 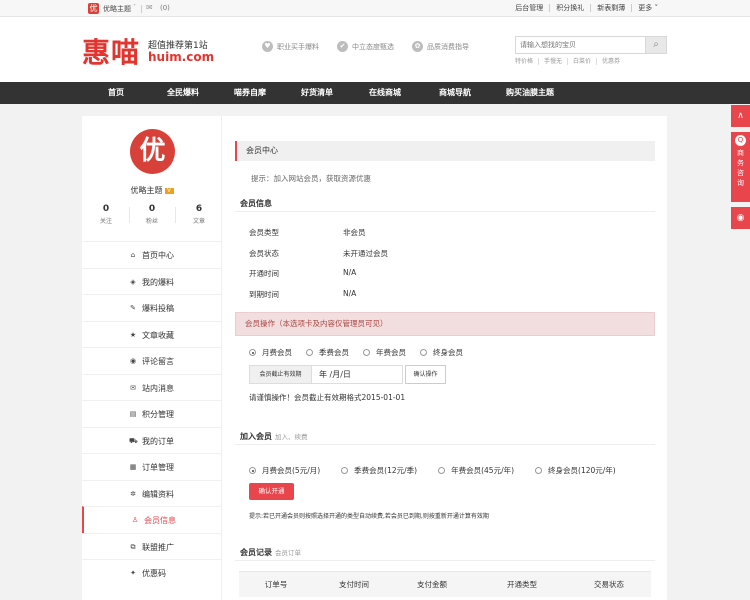 I want to click on sidebar-item-favorites: ★ 文章收藏, so click(x=152, y=334).